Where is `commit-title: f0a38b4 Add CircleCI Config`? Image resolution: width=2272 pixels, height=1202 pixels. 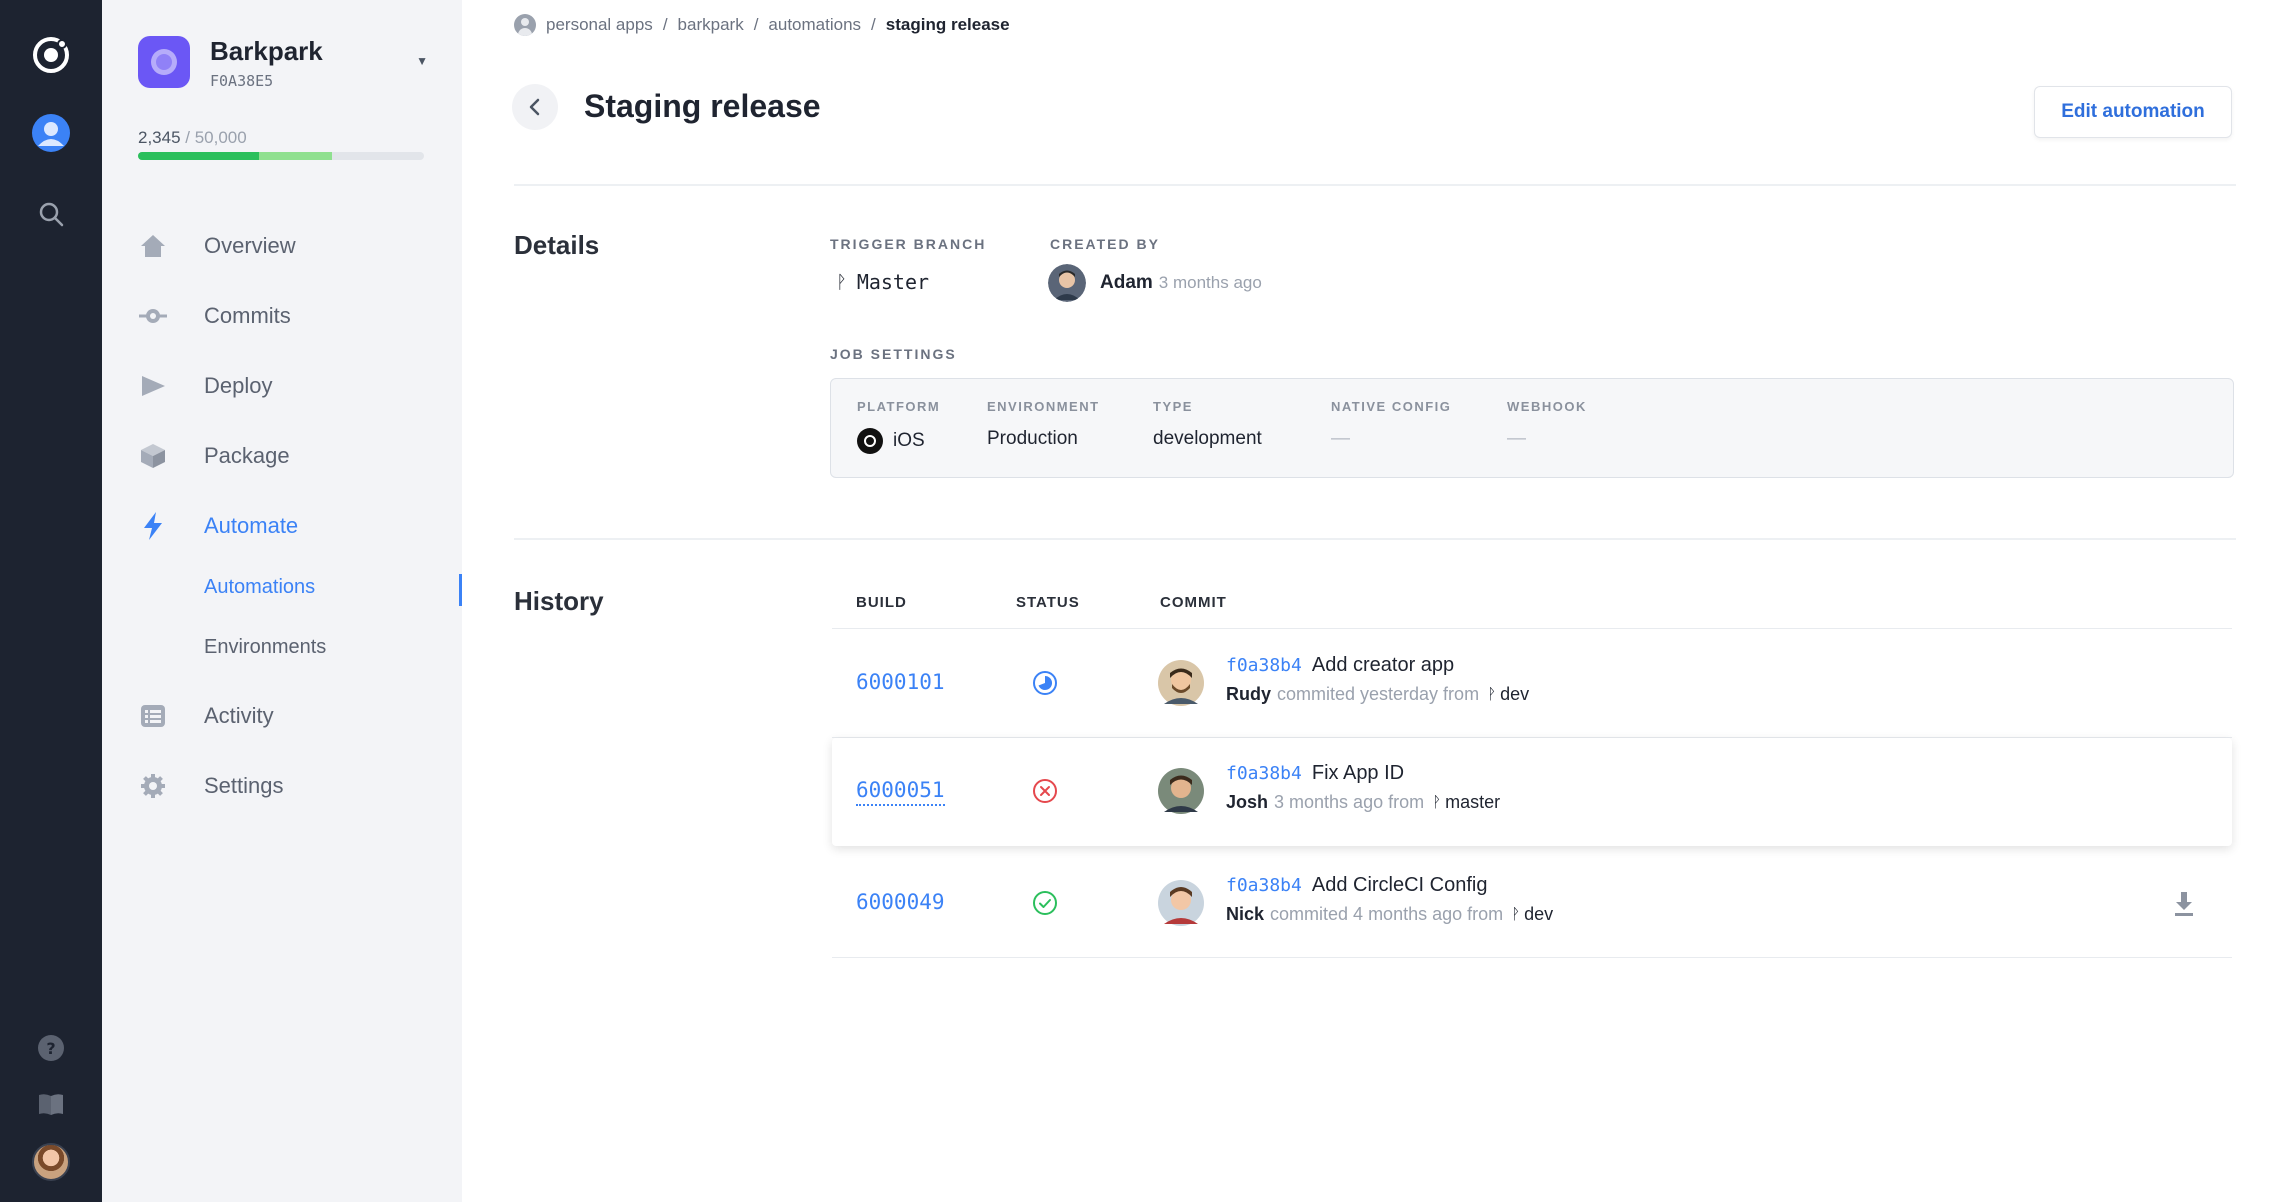 commit-title: f0a38b4 Add CircleCI Config is located at coordinates (1356, 885).